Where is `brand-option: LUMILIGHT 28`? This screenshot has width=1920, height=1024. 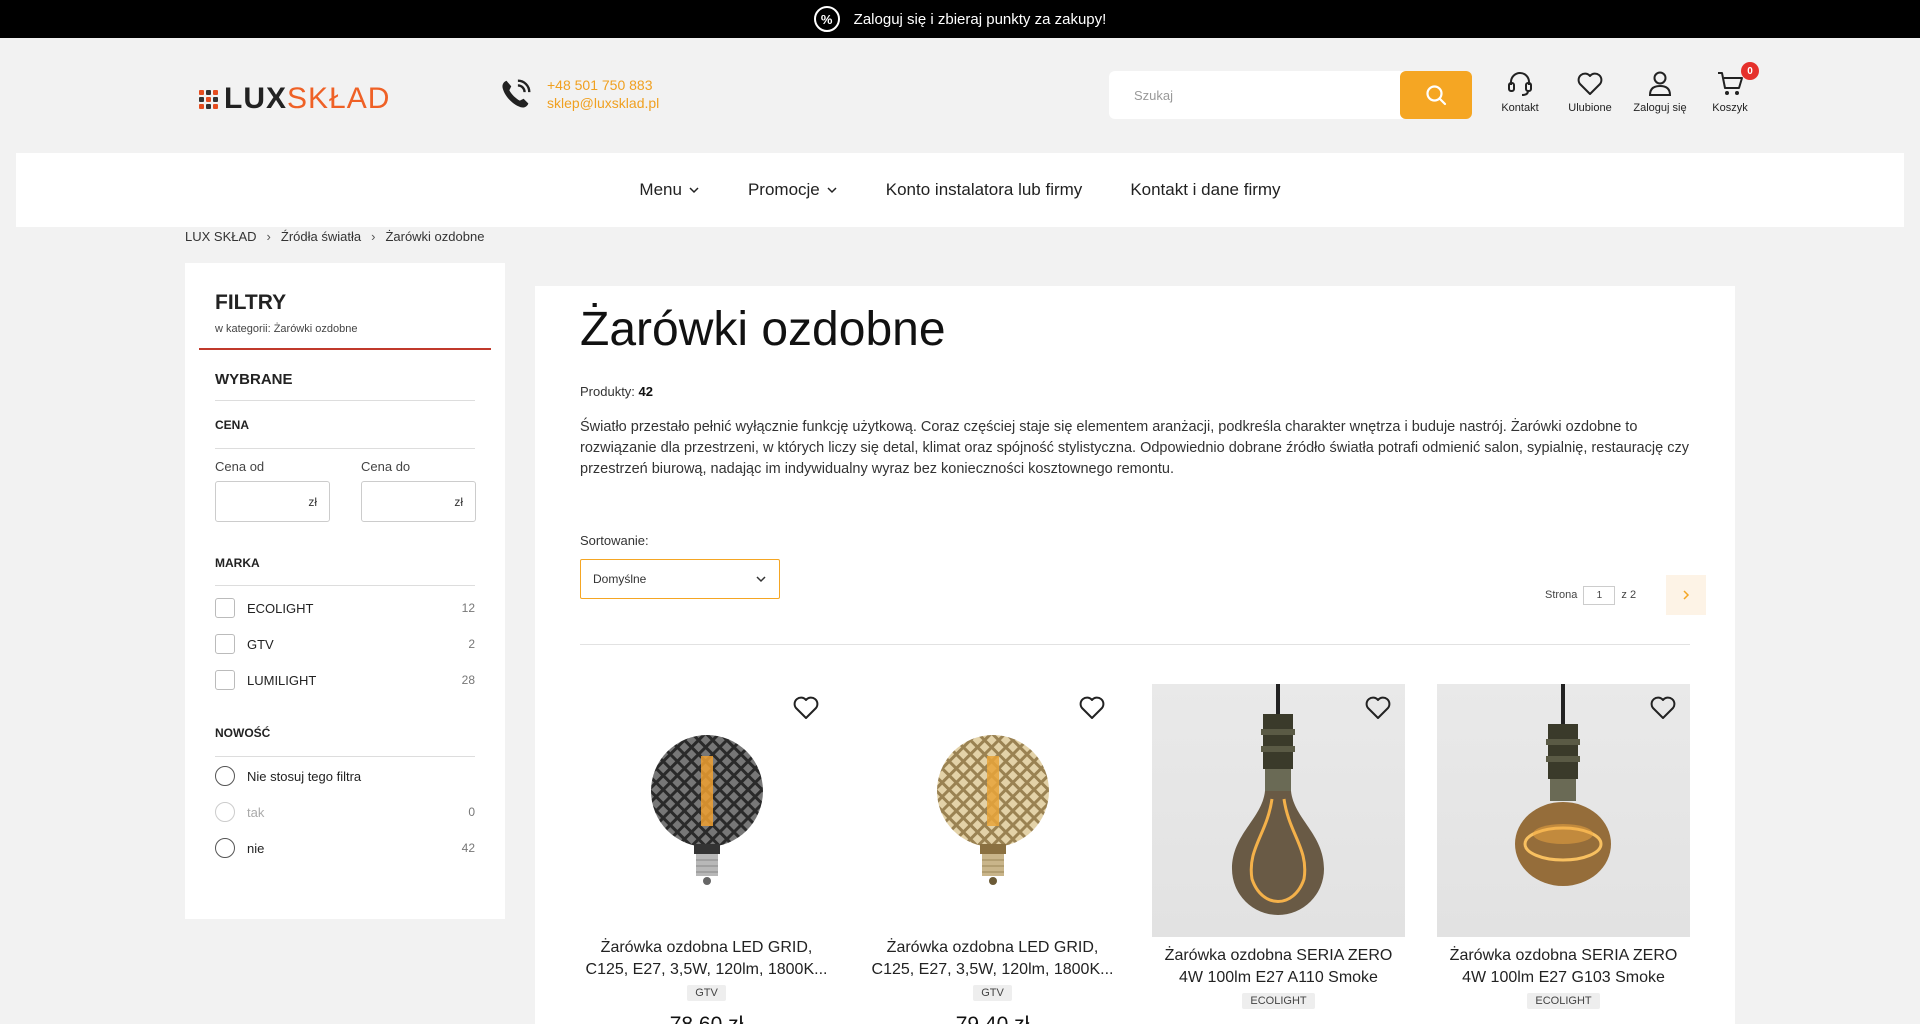 brand-option: LUMILIGHT 28 is located at coordinates (345, 680).